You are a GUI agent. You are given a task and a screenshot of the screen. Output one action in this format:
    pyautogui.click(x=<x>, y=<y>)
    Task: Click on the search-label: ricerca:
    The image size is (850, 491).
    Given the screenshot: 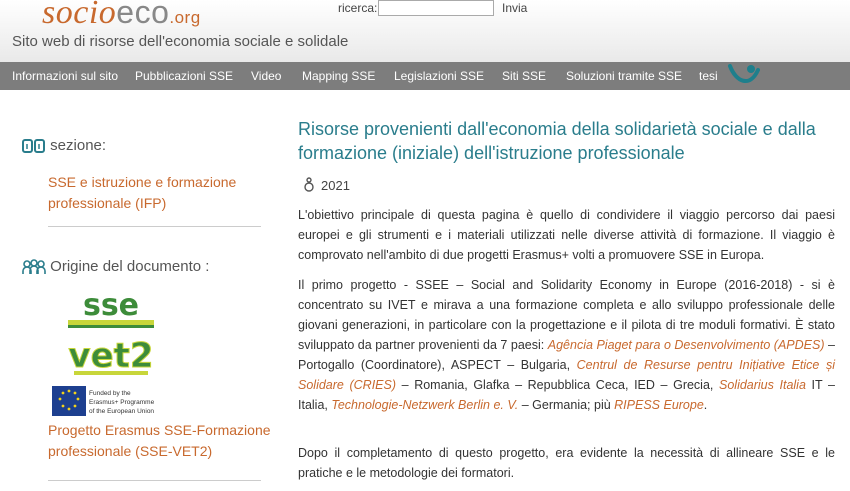 What is the action you would take?
    pyautogui.click(x=358, y=8)
    